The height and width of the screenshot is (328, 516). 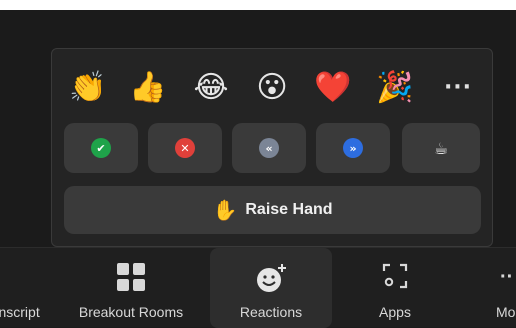 I want to click on open-mouth-button: 😮, so click(x=272, y=87).